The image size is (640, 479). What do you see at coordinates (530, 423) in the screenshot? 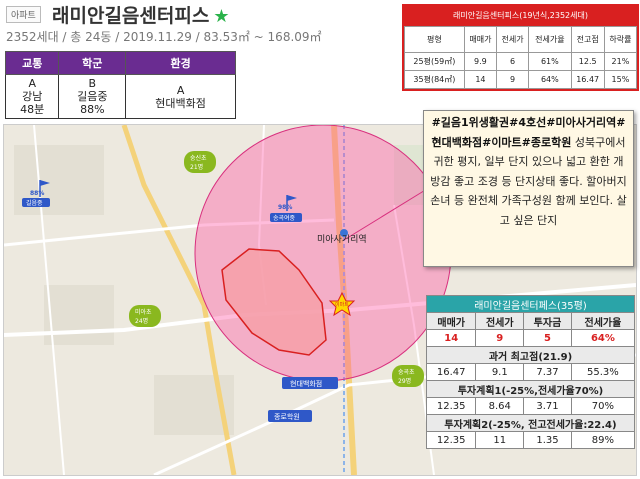
I see `section-title: 투자계획2(-25%, 전고전세가율:22.4)` at bounding box center [530, 423].